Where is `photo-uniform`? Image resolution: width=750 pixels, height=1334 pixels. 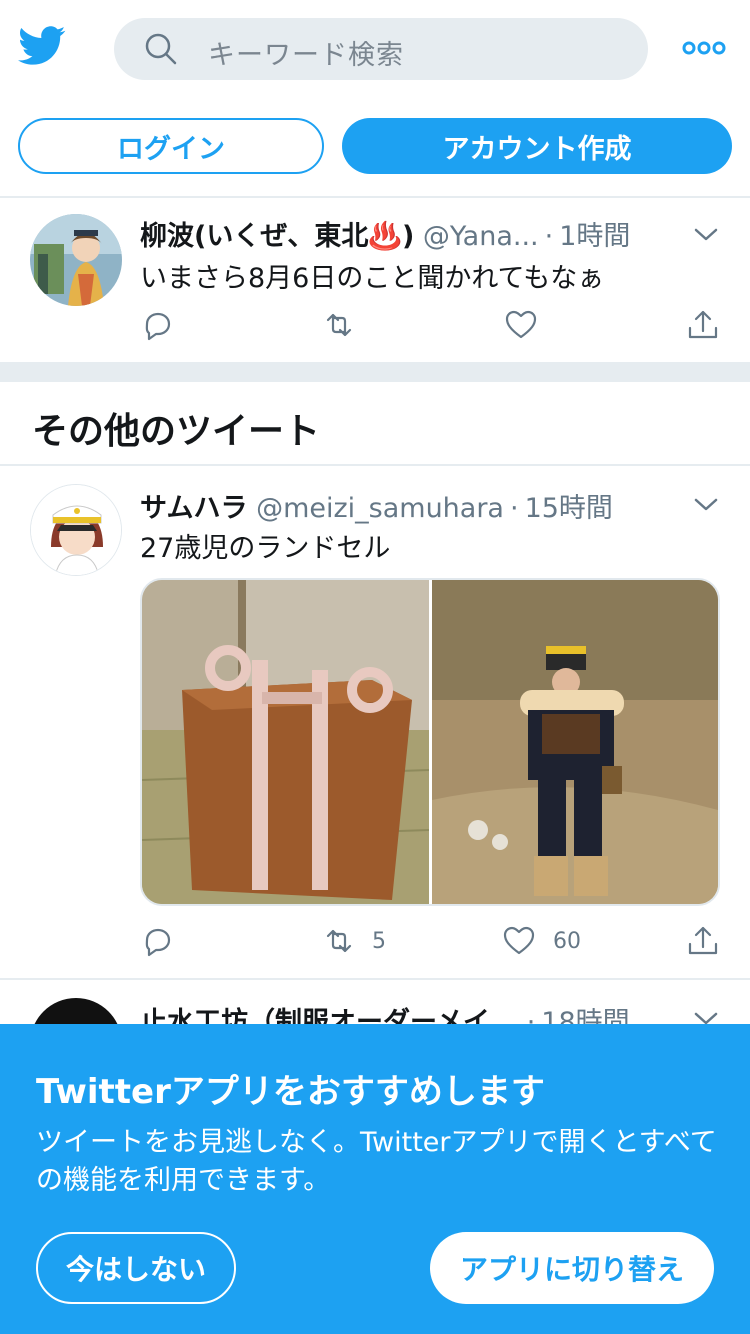 photo-uniform is located at coordinates (575, 742).